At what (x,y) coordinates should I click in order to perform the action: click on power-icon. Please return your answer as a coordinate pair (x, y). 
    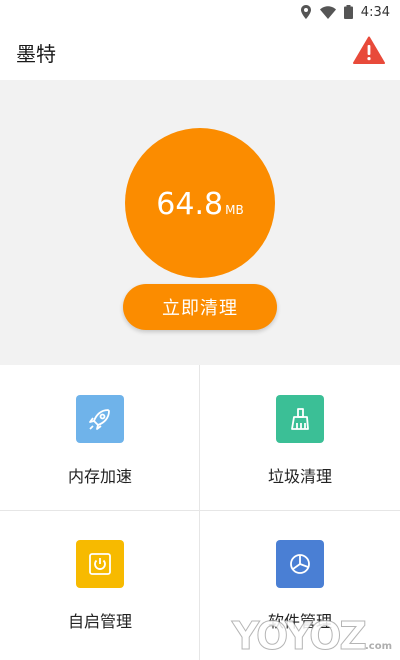
    Looking at the image, I should click on (100, 564).